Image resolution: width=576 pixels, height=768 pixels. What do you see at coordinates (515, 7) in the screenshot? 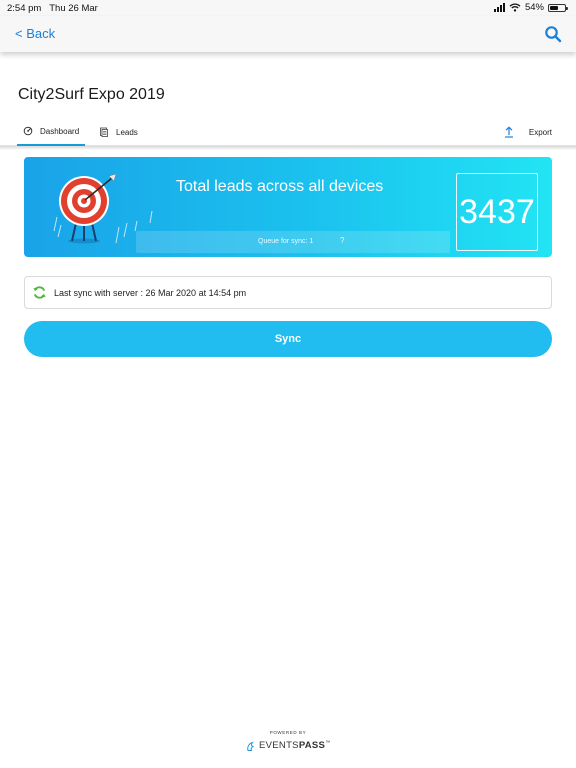
I see `wifi-icon` at bounding box center [515, 7].